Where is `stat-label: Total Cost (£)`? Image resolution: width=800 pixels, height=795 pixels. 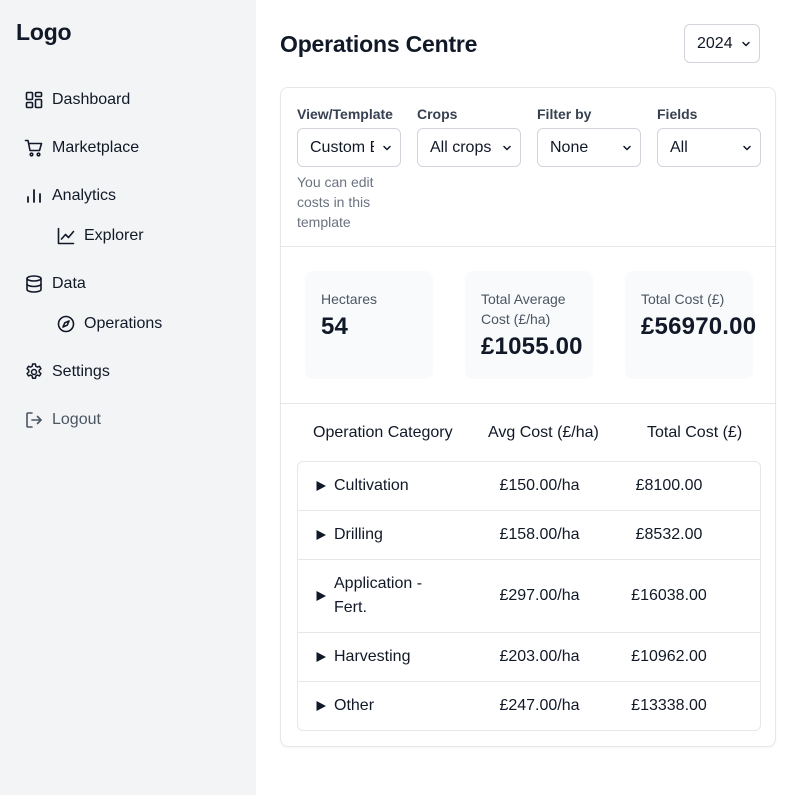 stat-label: Total Cost (£) is located at coordinates (683, 299).